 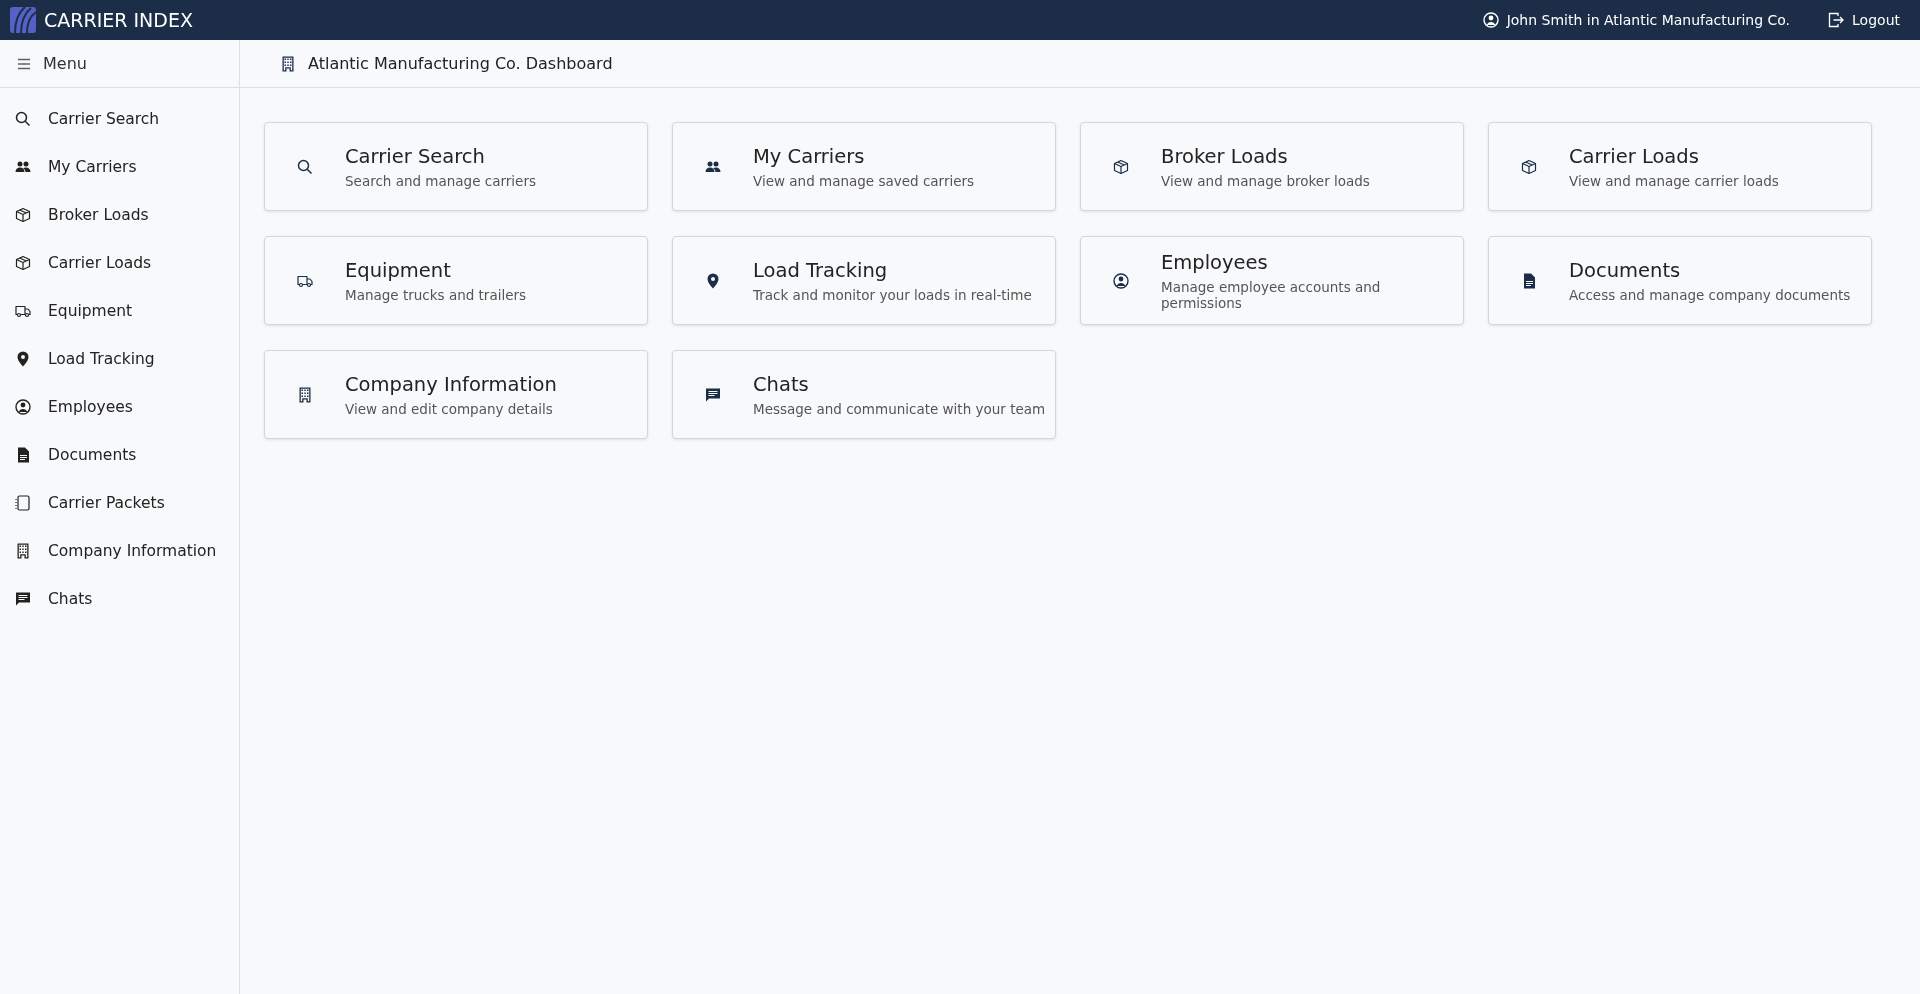 I want to click on card-description: View and manage saved carriers, so click(x=864, y=180).